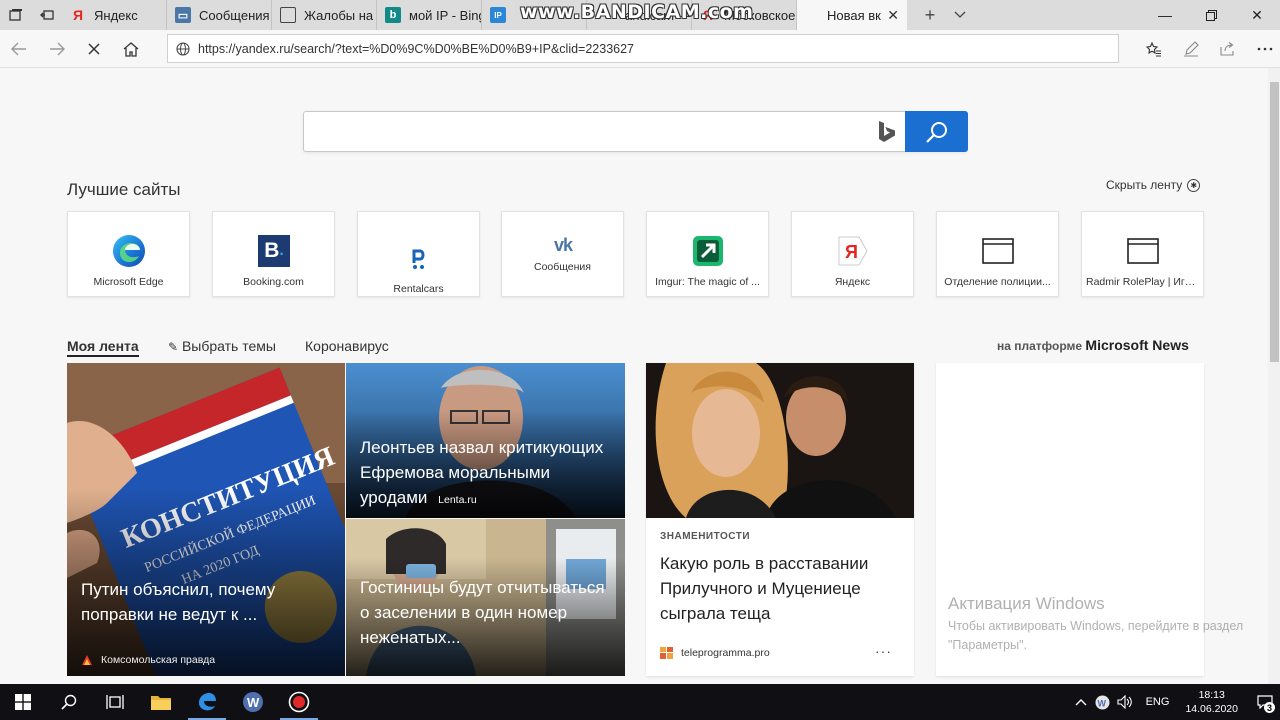  Describe the element at coordinates (161, 702) in the screenshot. I see `file-explorer-icon` at that location.